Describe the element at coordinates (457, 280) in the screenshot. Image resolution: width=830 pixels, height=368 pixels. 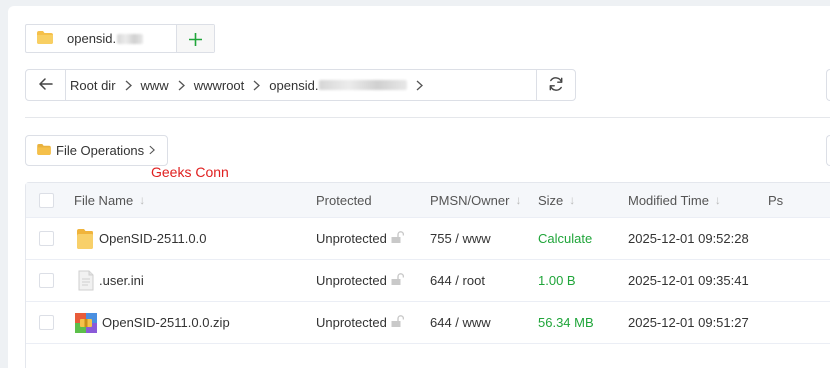
I see `permission-owner: 644 / root` at that location.